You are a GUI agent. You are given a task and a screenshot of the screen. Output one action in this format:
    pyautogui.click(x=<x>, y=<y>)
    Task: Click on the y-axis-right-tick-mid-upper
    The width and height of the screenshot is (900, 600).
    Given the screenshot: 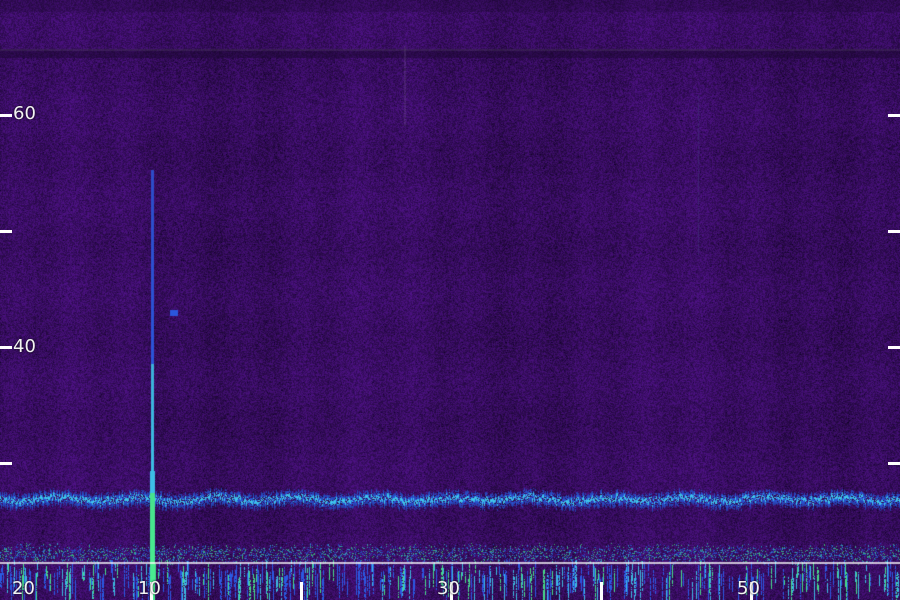 What is the action you would take?
    pyautogui.click(x=894, y=231)
    